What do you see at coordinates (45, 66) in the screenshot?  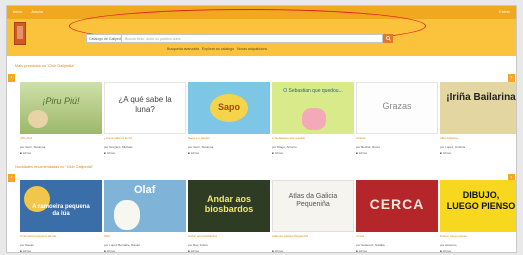 I see `section-title-most-borrowed: Mais prestados no "Club Galipedia"` at bounding box center [45, 66].